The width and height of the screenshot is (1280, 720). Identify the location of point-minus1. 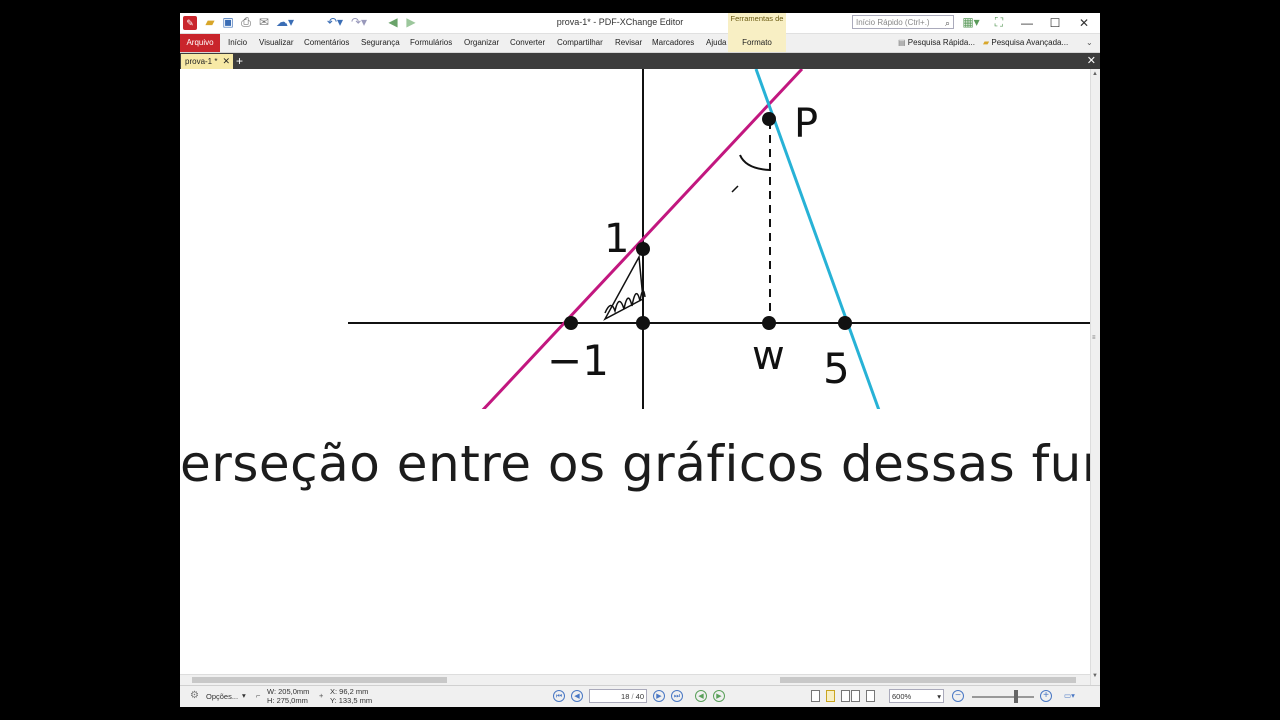
(571, 323).